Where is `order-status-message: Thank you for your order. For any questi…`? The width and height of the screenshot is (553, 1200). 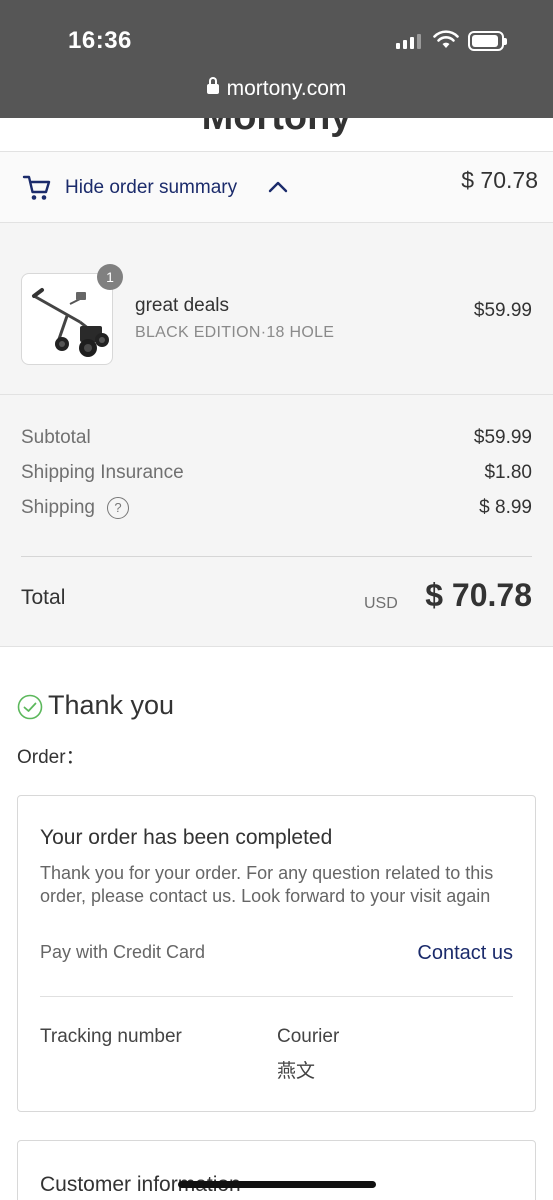
order-status-message: Thank you for your order. For any questi… is located at coordinates (267, 884).